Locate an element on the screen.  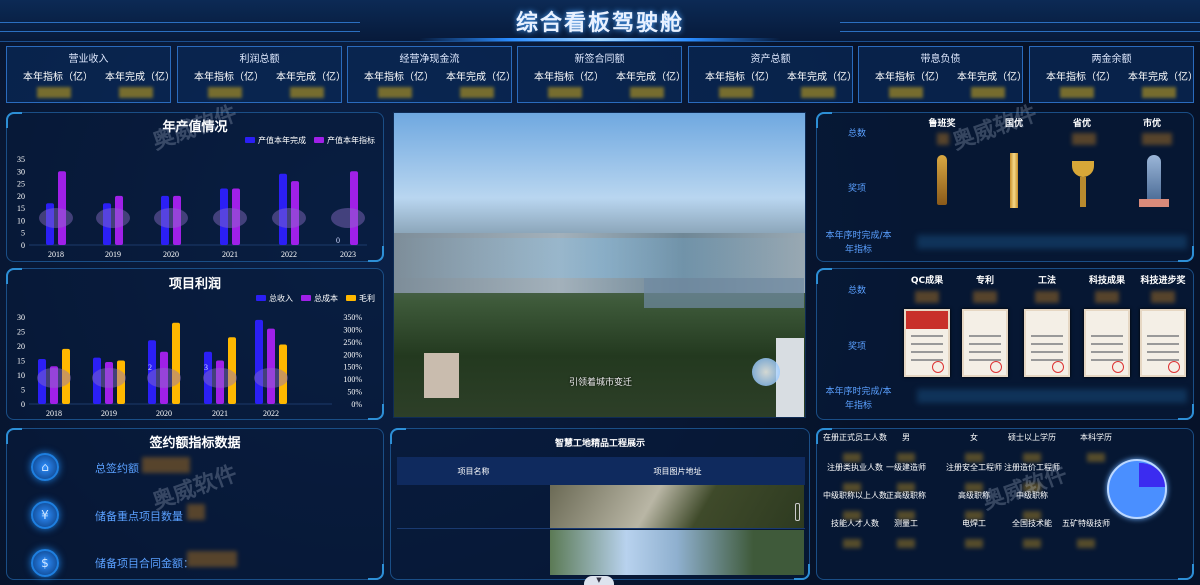
staff-metric-label: 注册造价工程师 is located at coordinates (1032, 467).